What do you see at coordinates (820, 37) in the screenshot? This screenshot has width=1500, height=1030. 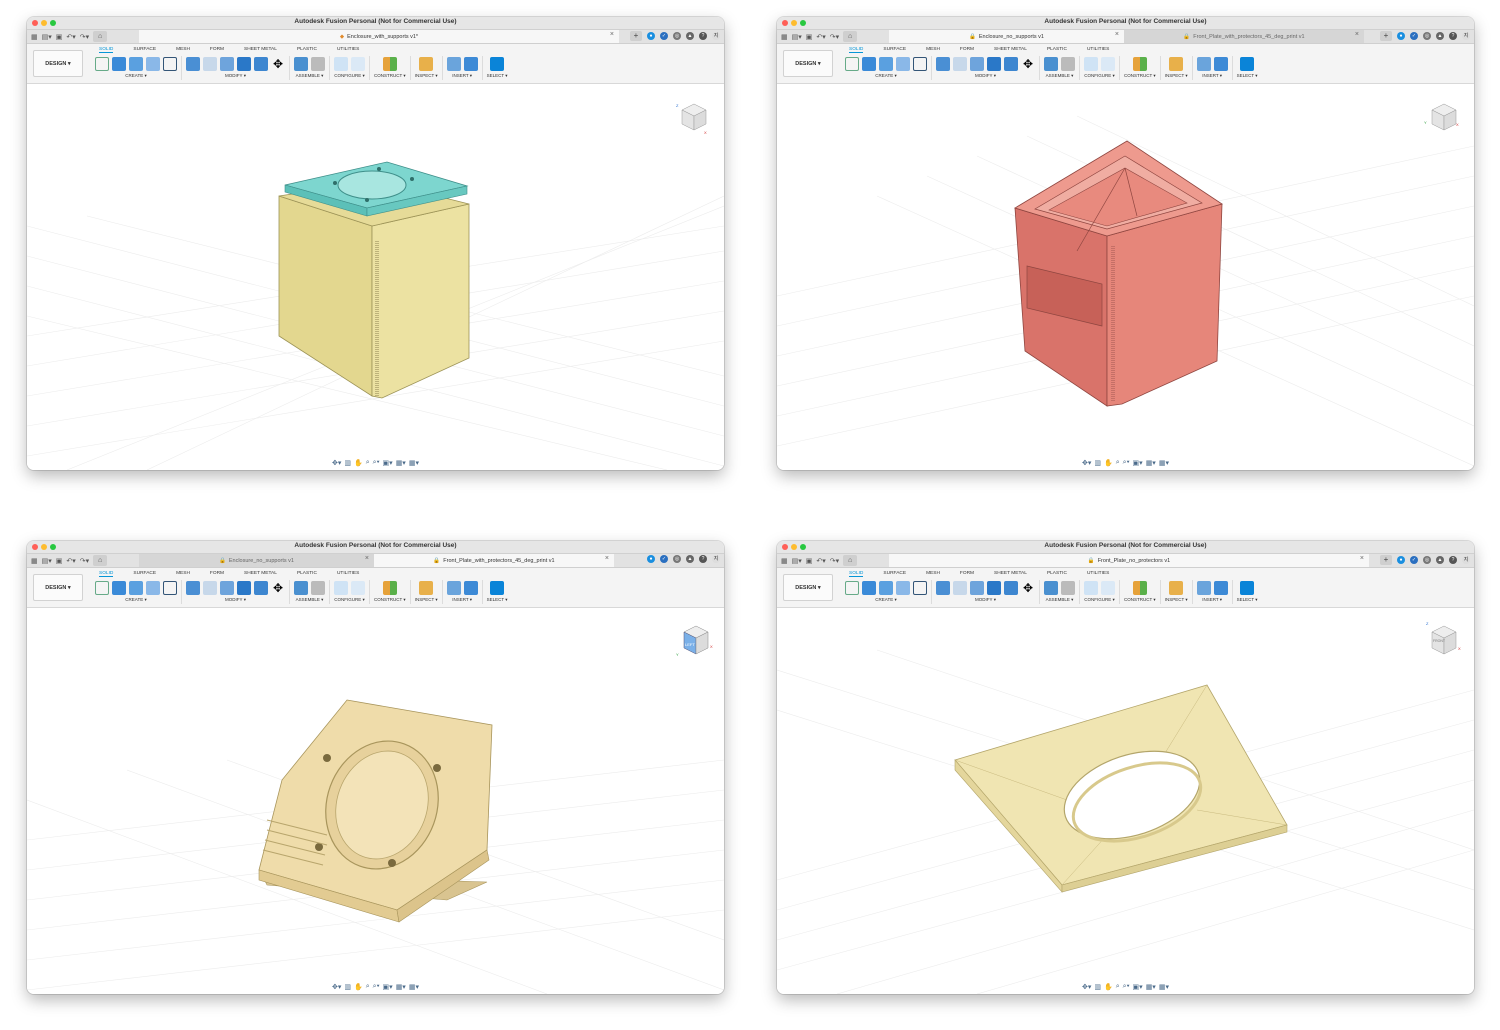 I see `undo-icon: ↶▾` at bounding box center [820, 37].